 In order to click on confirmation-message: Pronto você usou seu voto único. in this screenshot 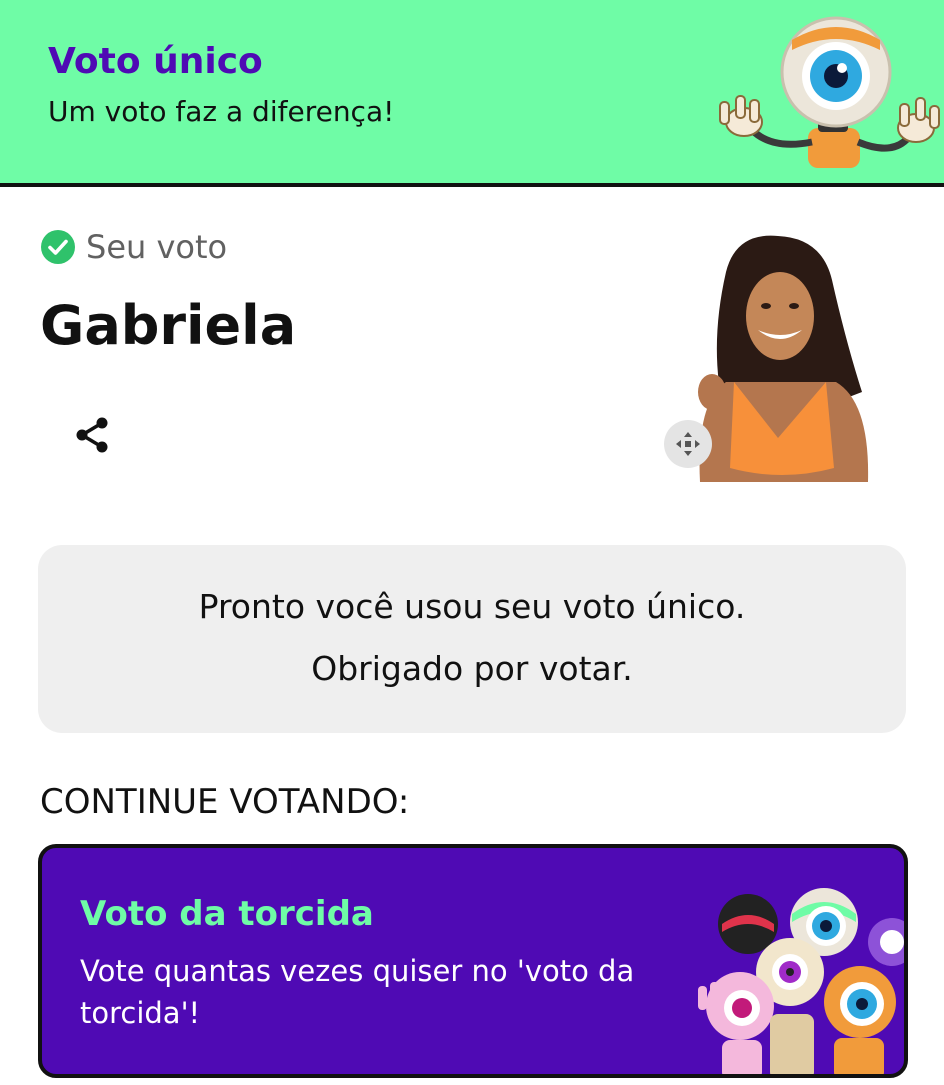, I will do `click(472, 606)`.